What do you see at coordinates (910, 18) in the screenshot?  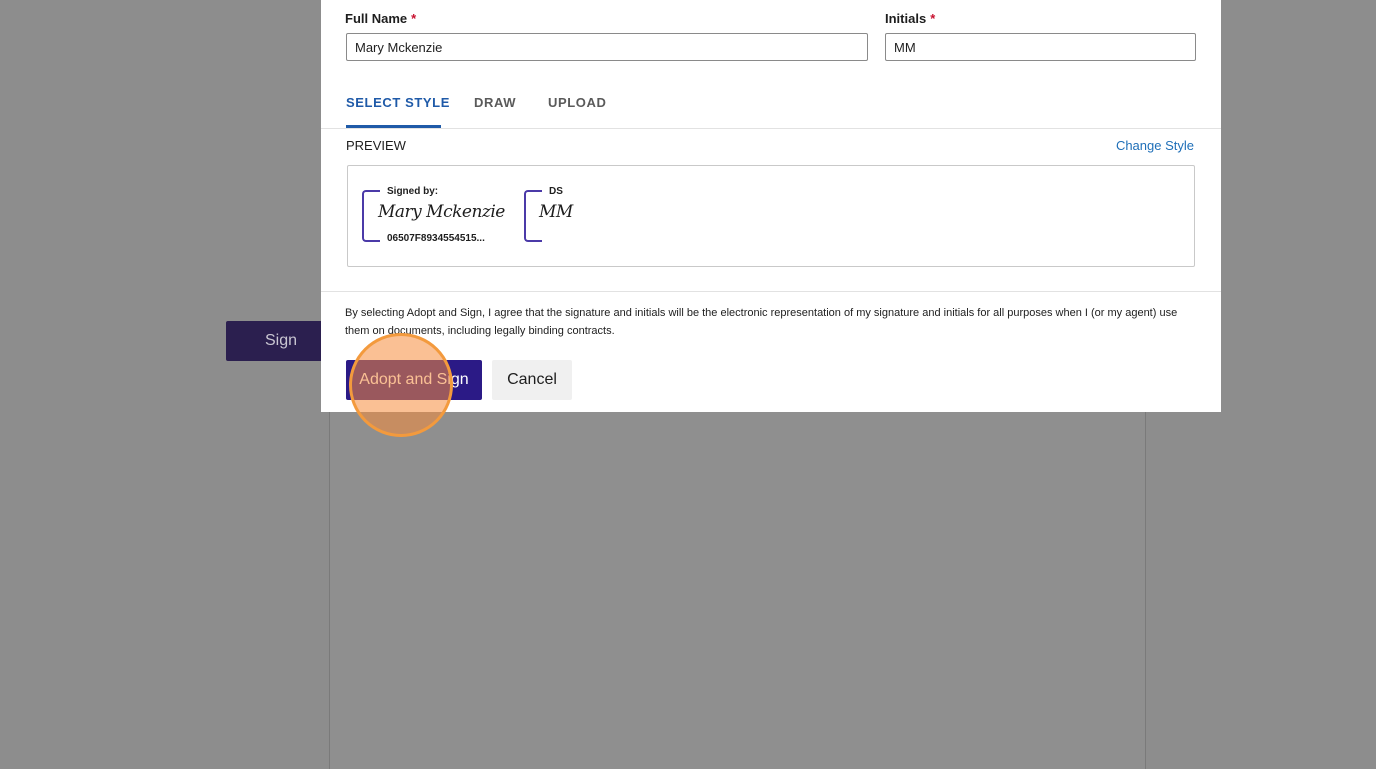 I see `initials-label: Initials *` at bounding box center [910, 18].